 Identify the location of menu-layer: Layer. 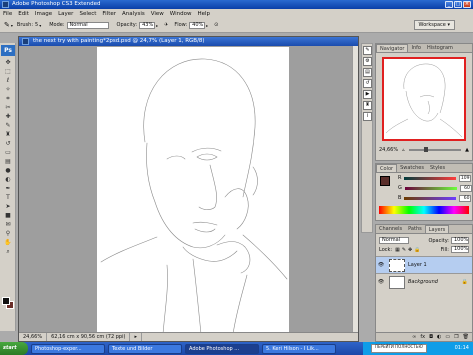
(65, 14).